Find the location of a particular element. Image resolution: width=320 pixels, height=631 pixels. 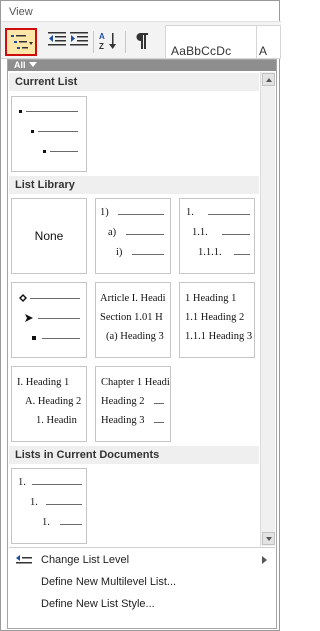

square-bullet-icon is located at coordinates (34, 338).